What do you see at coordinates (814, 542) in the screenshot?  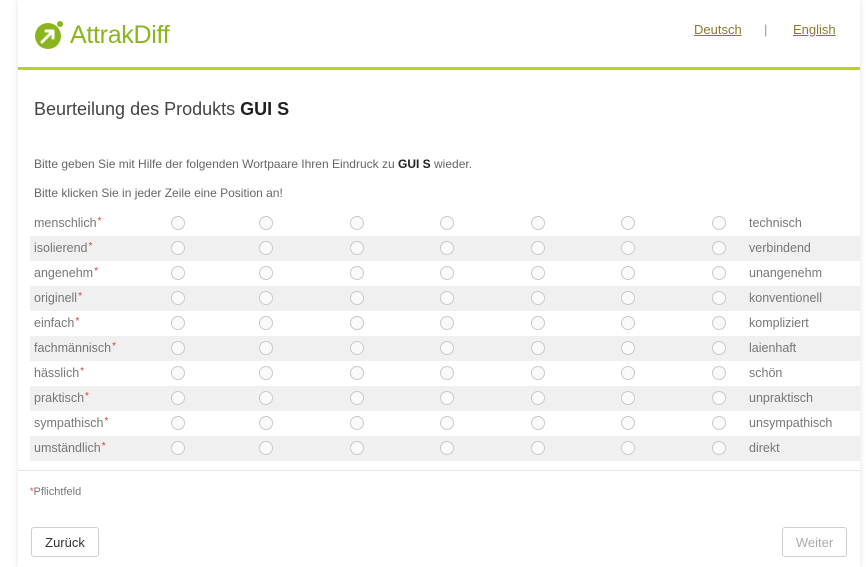 I see `next-button: Weiter` at bounding box center [814, 542].